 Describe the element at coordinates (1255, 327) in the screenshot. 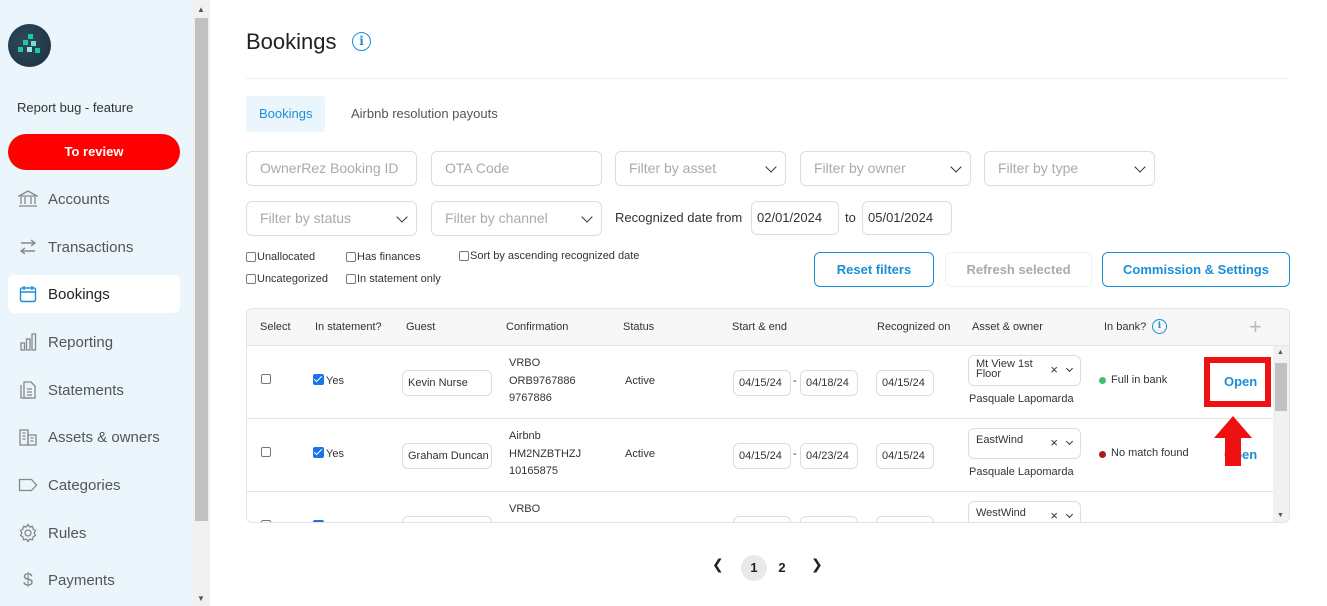

I see `add-column-icon: +` at that location.